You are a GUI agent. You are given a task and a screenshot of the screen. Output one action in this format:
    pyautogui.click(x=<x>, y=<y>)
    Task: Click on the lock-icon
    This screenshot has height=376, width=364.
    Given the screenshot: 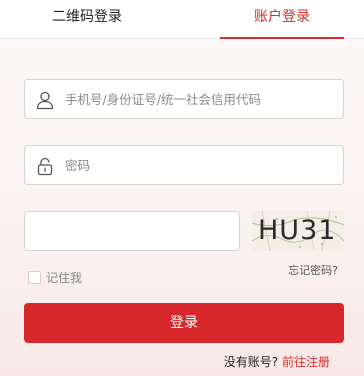 What is the action you would take?
    pyautogui.click(x=45, y=166)
    